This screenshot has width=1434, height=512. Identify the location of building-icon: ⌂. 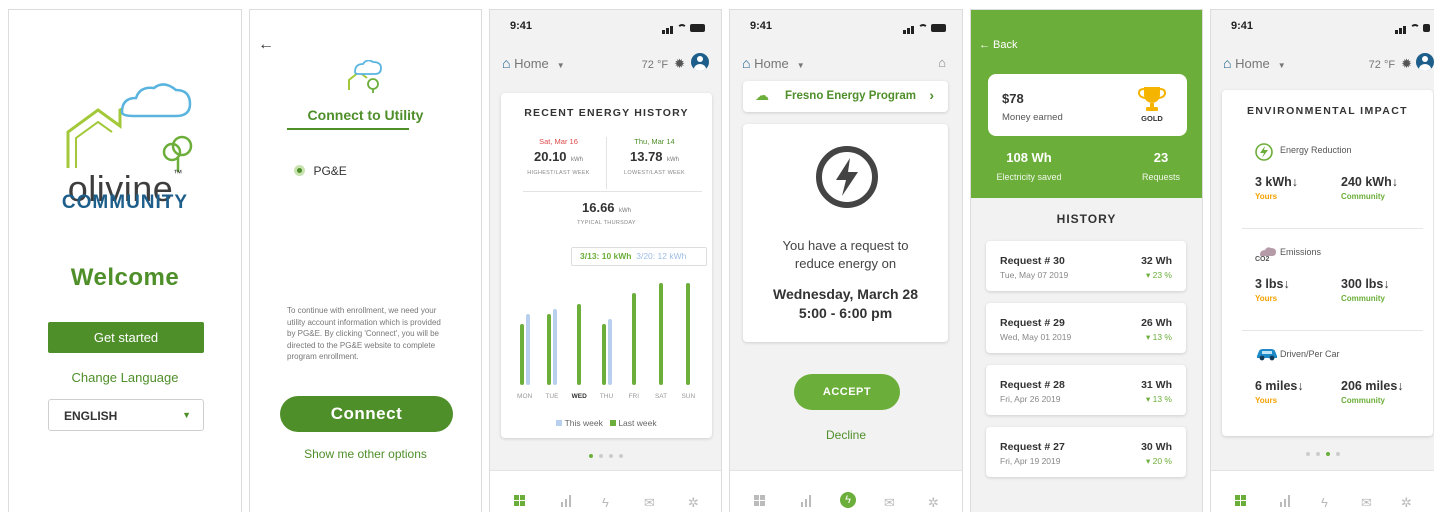
(942, 62).